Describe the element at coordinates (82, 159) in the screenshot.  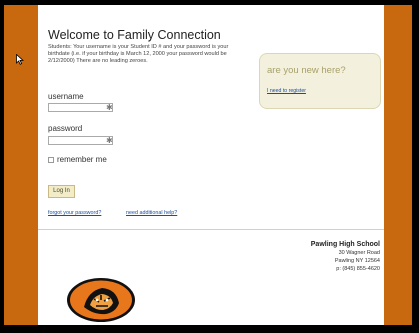
I see `remember-me-label: remember me` at that location.